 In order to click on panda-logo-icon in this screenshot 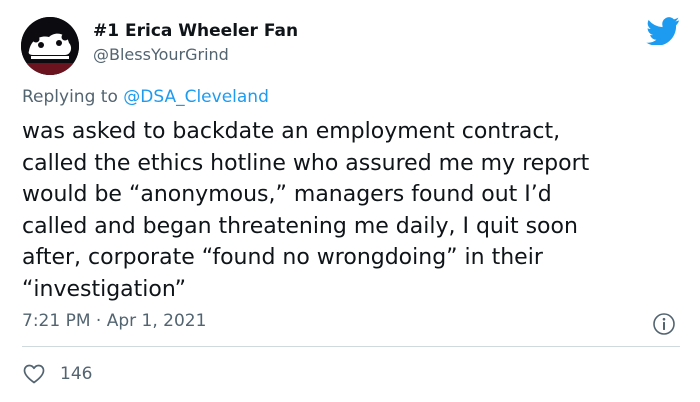, I will do `click(50, 46)`.